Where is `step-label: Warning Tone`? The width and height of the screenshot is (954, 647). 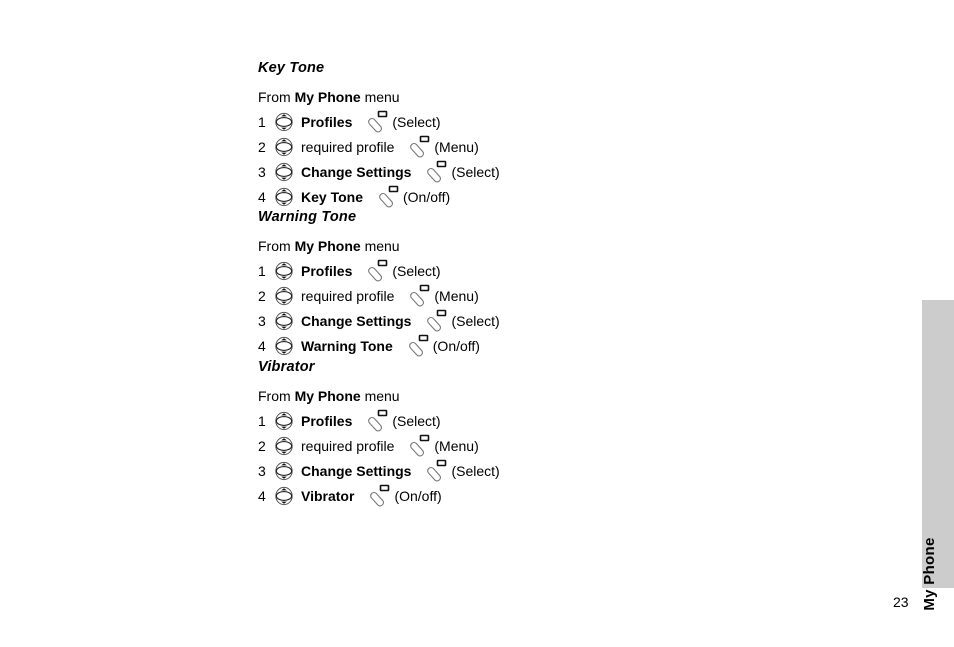
step-label: Warning Tone is located at coordinates (347, 345).